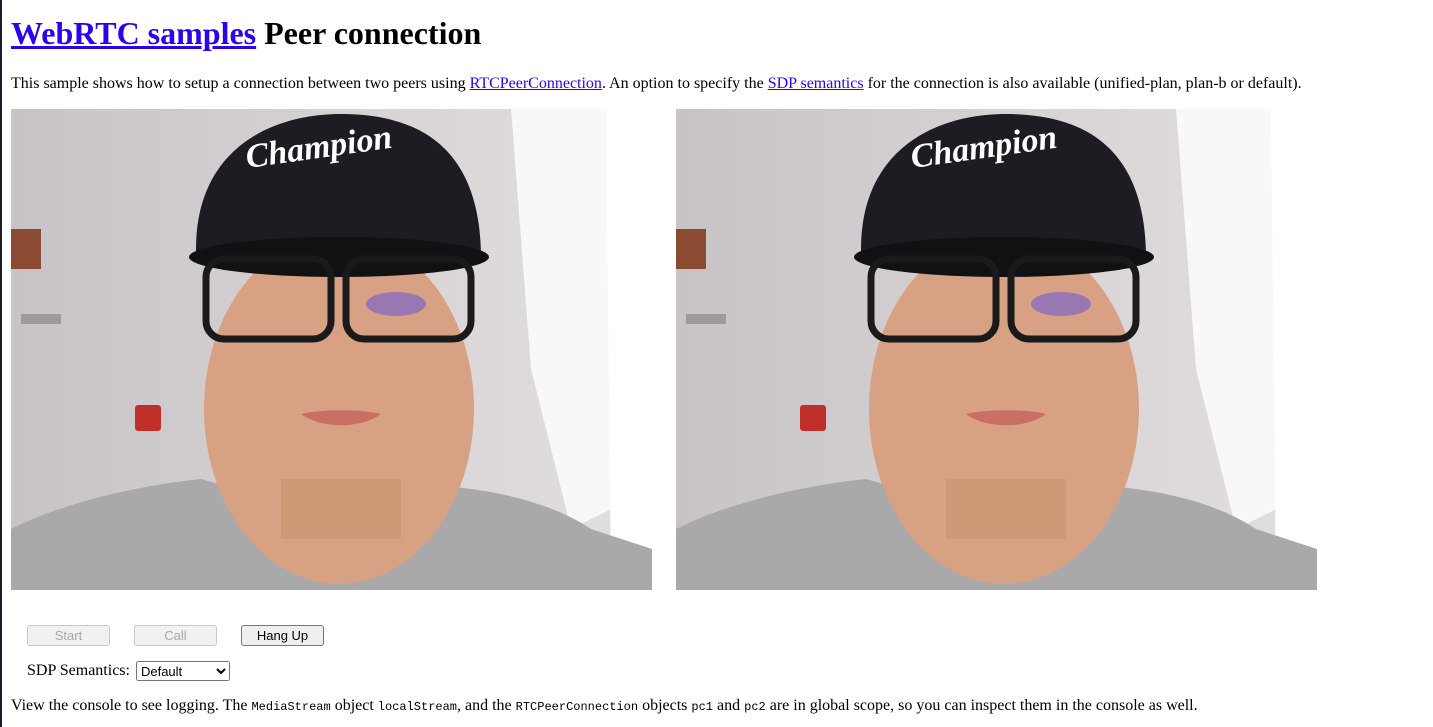 The image size is (1433, 727). Describe the element at coordinates (68, 635) in the screenshot. I see `start-button: Start` at that location.